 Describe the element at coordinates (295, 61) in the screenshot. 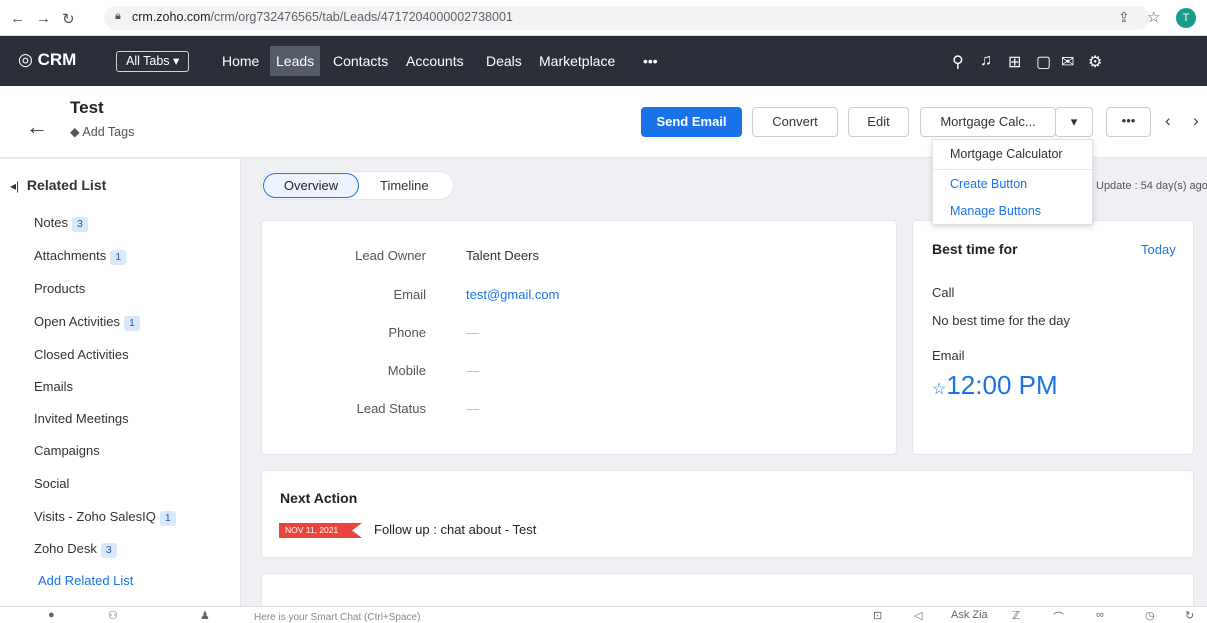

I see `nav-leads: Leads` at that location.